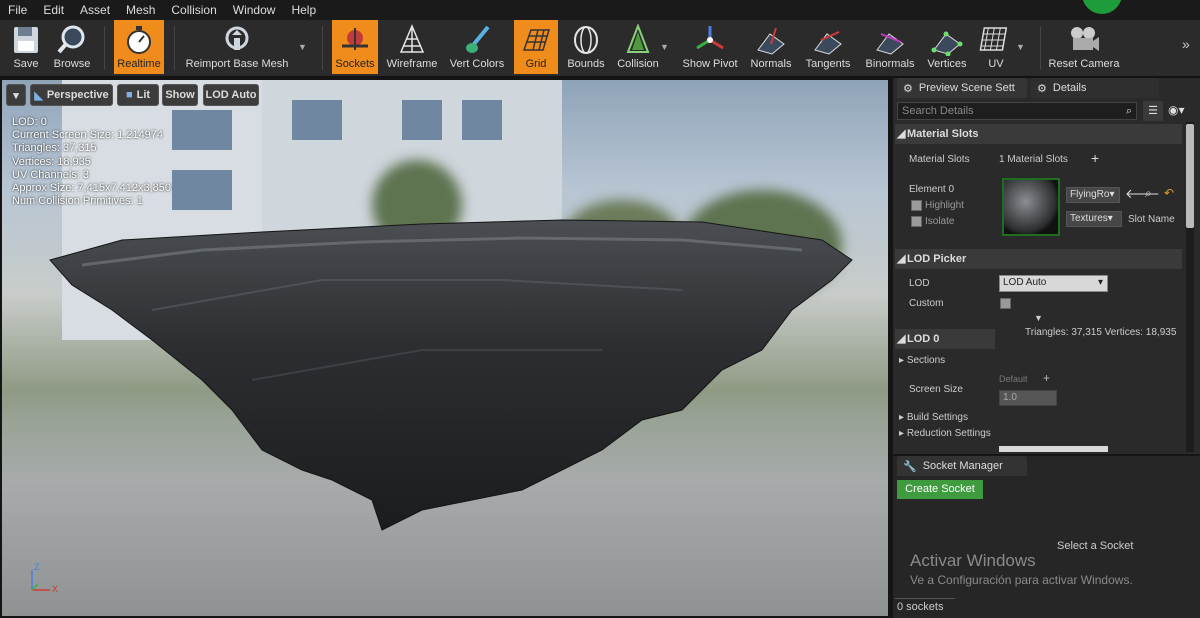  What do you see at coordinates (237, 38) in the screenshot?
I see `reimport-icon` at bounding box center [237, 38].